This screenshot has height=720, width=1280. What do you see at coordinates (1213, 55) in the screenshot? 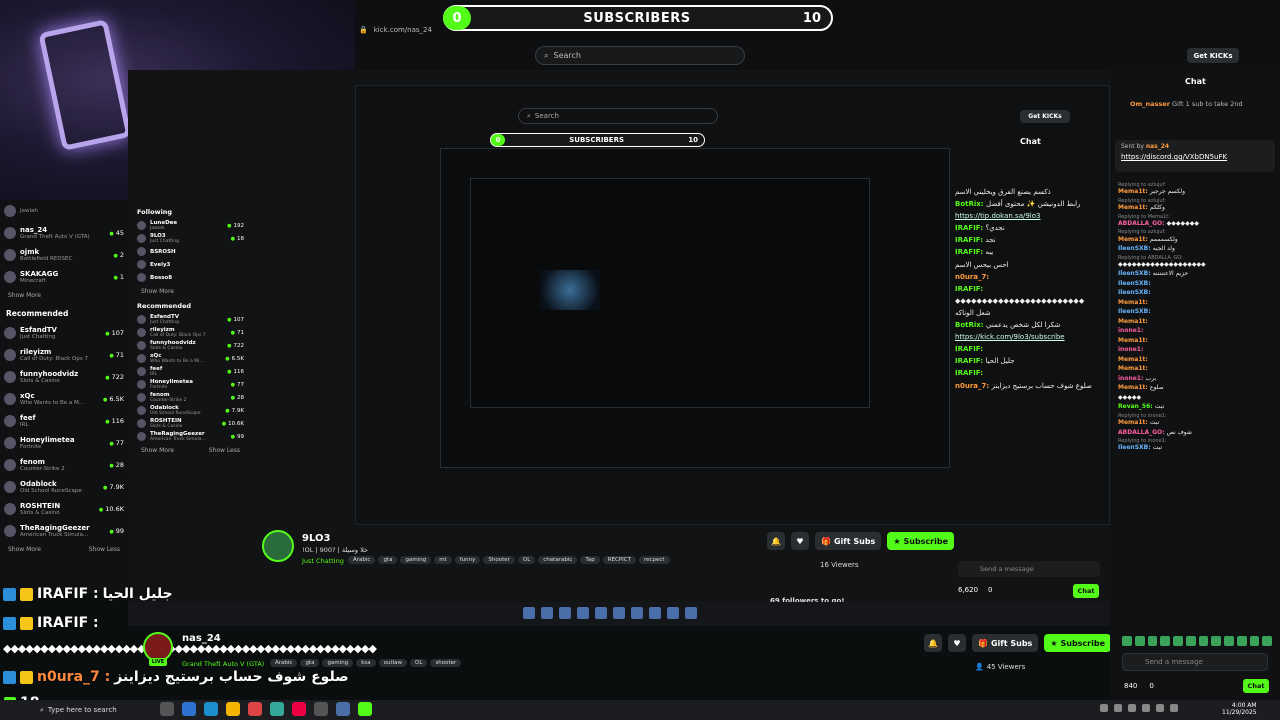
I see `get-kicks-button: Get KICKs` at bounding box center [1213, 55].